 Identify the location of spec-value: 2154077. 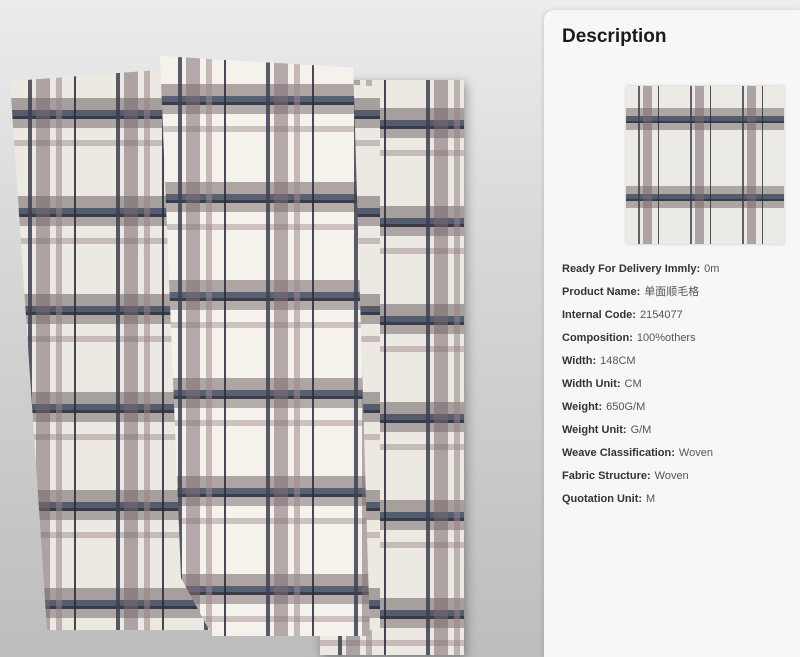
(661, 315).